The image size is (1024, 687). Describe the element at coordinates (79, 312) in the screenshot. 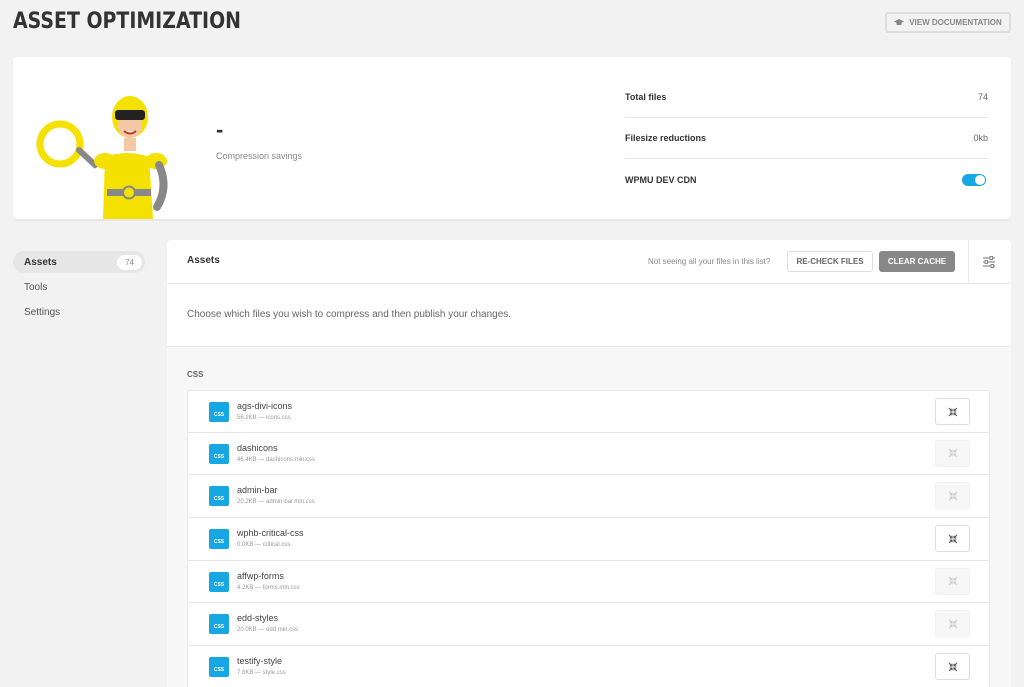

I see `sidebar-item-settings: Settings` at that location.